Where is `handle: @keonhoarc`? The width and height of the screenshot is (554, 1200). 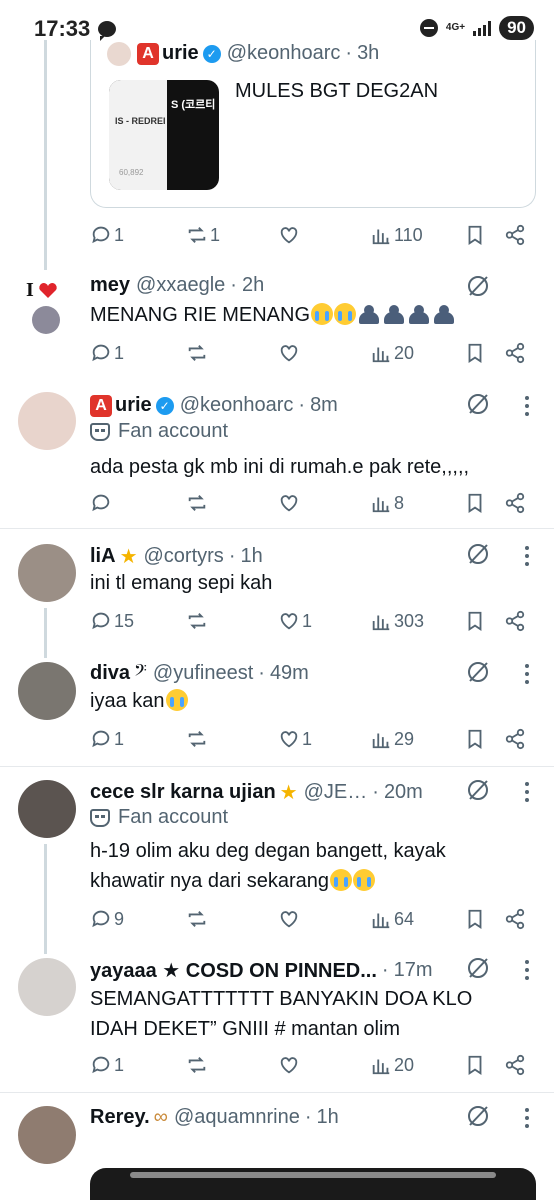 handle: @keonhoarc is located at coordinates (237, 405).